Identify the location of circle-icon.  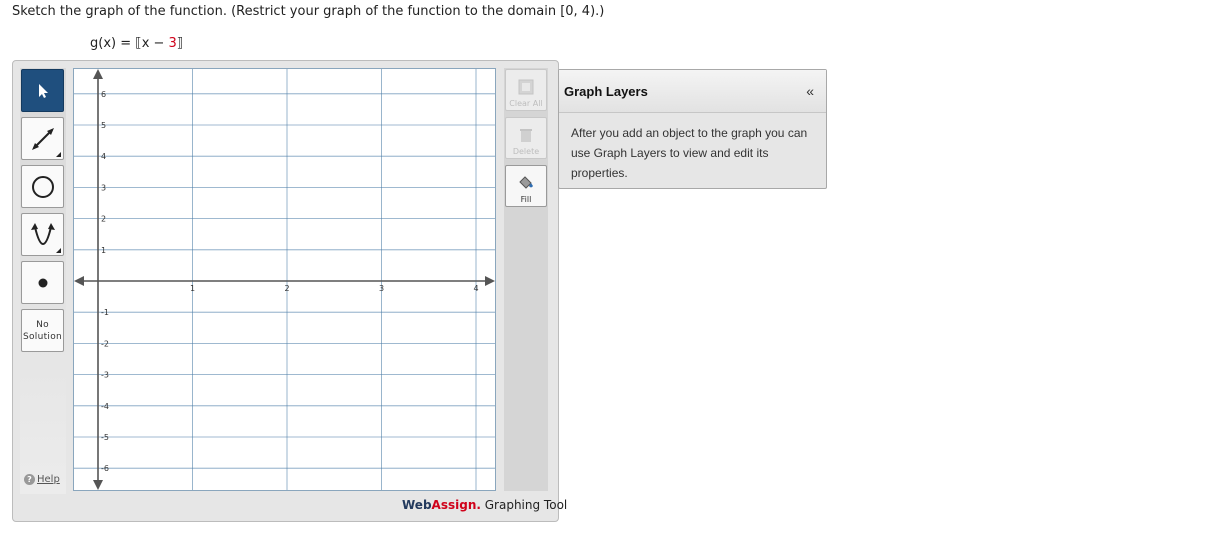
(42, 186).